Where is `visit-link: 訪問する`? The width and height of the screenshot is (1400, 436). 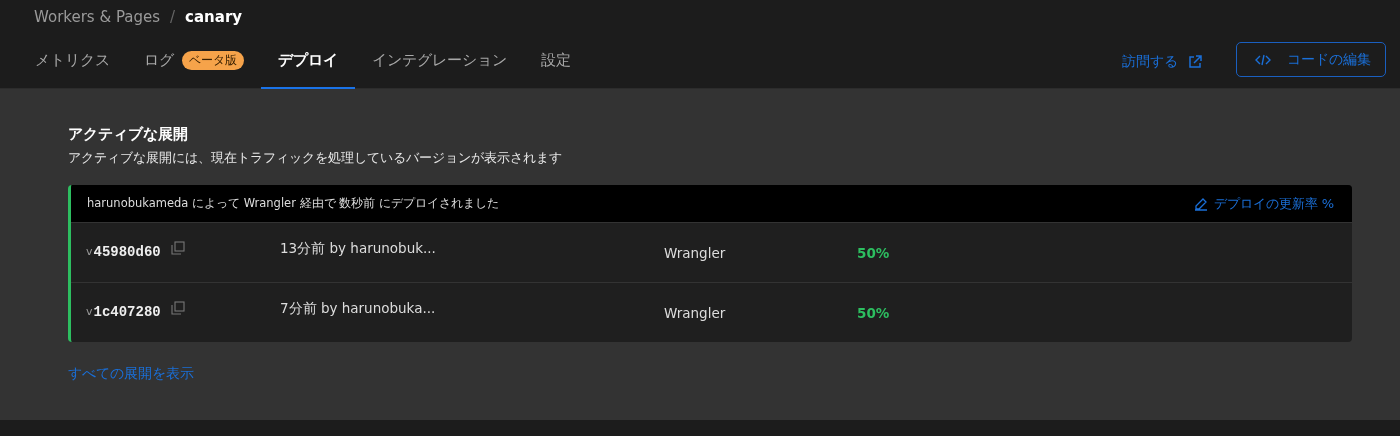 visit-link: 訪問する is located at coordinates (1162, 61).